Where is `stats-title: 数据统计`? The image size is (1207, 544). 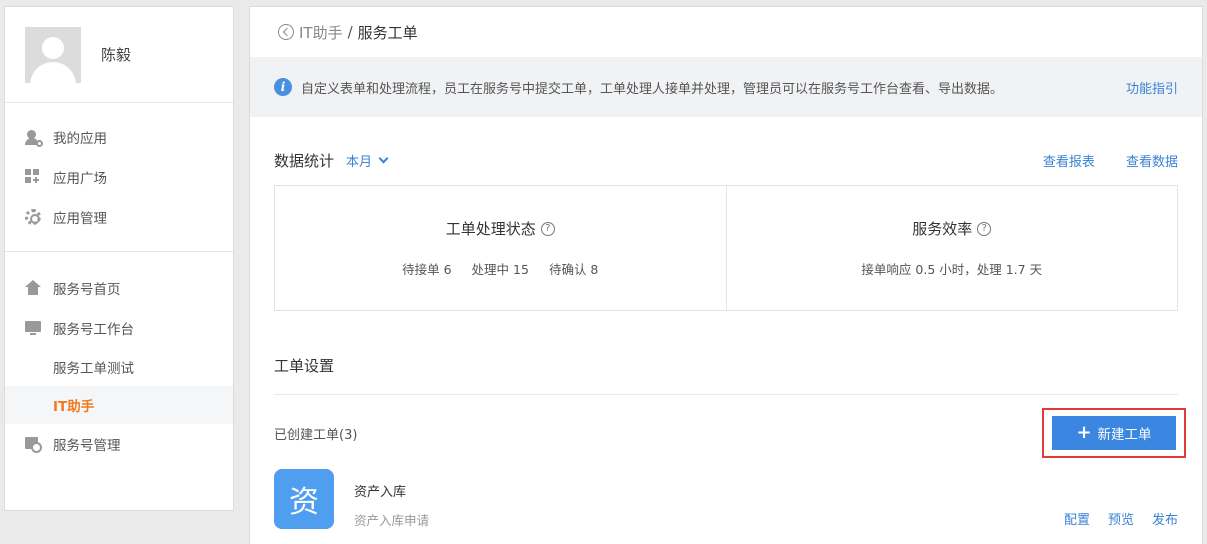 stats-title: 数据统计 is located at coordinates (304, 160).